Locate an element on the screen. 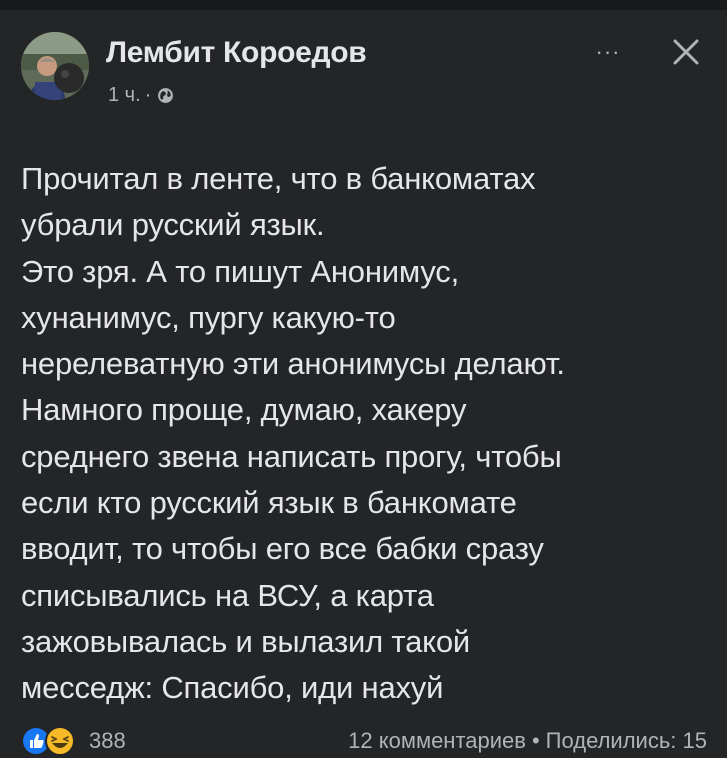 The image size is (727, 758). author-name: Лембит Короедов is located at coordinates (236, 53).